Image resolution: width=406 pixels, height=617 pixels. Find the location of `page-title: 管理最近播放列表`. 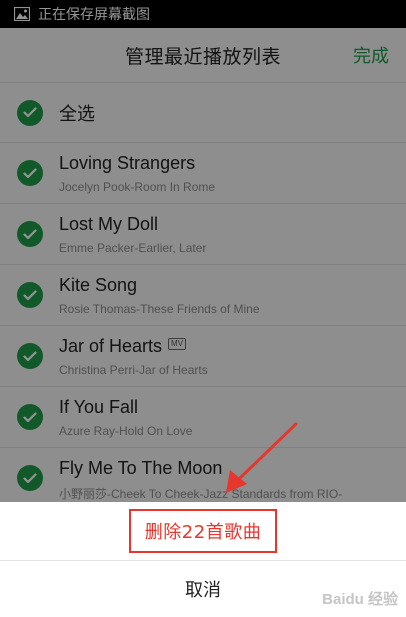

page-title: 管理最近播放列表 is located at coordinates (202, 56).